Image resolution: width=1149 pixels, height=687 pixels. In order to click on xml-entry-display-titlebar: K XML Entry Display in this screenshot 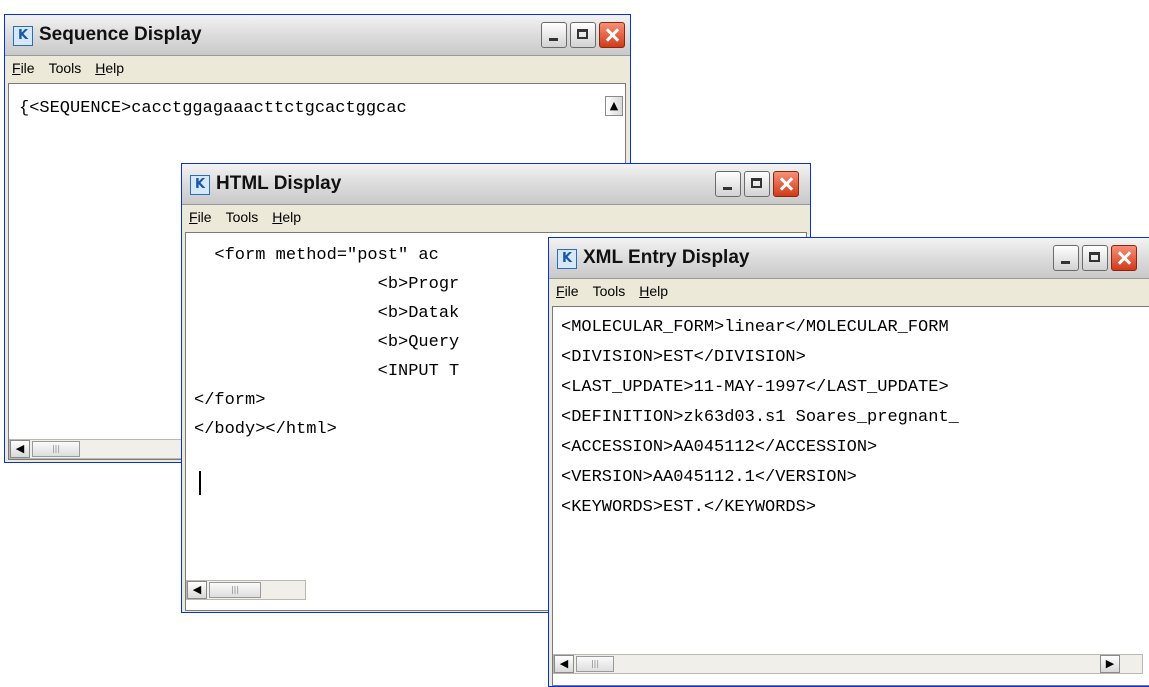, I will do `click(849, 258)`.